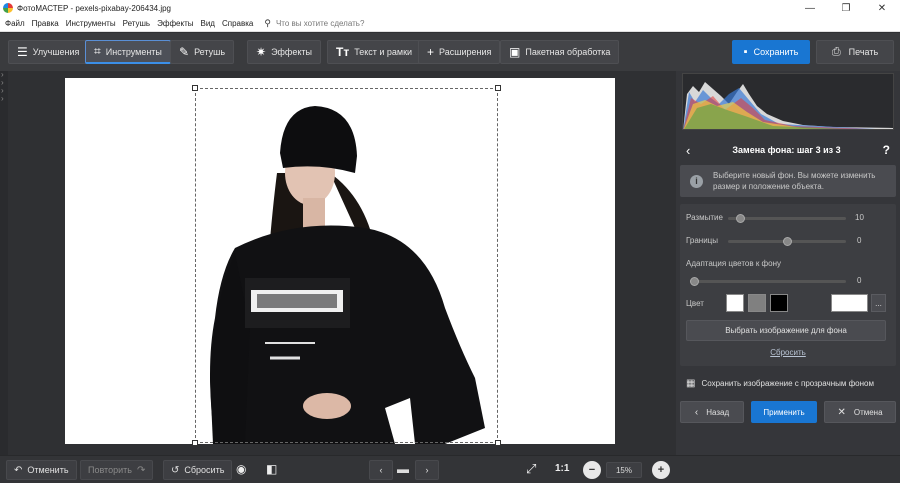 Image resolution: width=900 pixels, height=483 pixels. Describe the element at coordinates (702, 240) in the screenshot. I see `borders-label: Границы` at that location.